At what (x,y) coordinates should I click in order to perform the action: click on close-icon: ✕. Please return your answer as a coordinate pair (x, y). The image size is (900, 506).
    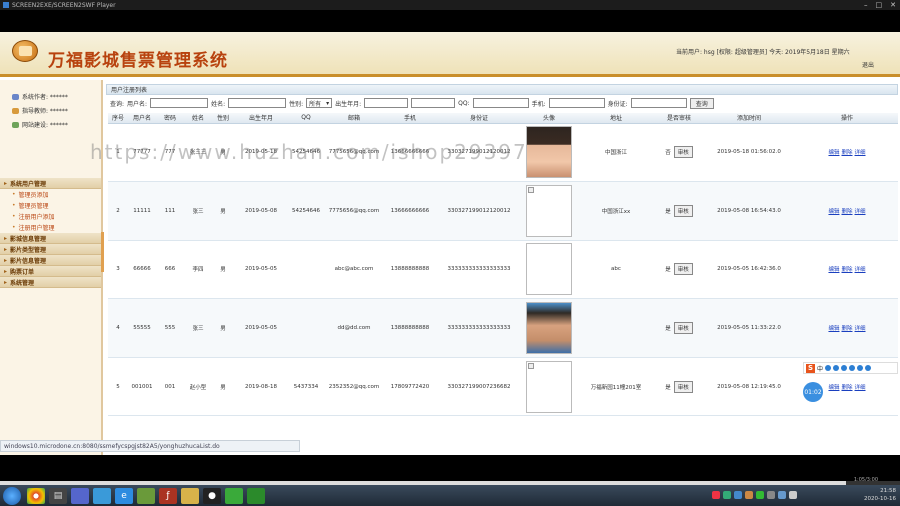
    Looking at the image, I should click on (893, 5).